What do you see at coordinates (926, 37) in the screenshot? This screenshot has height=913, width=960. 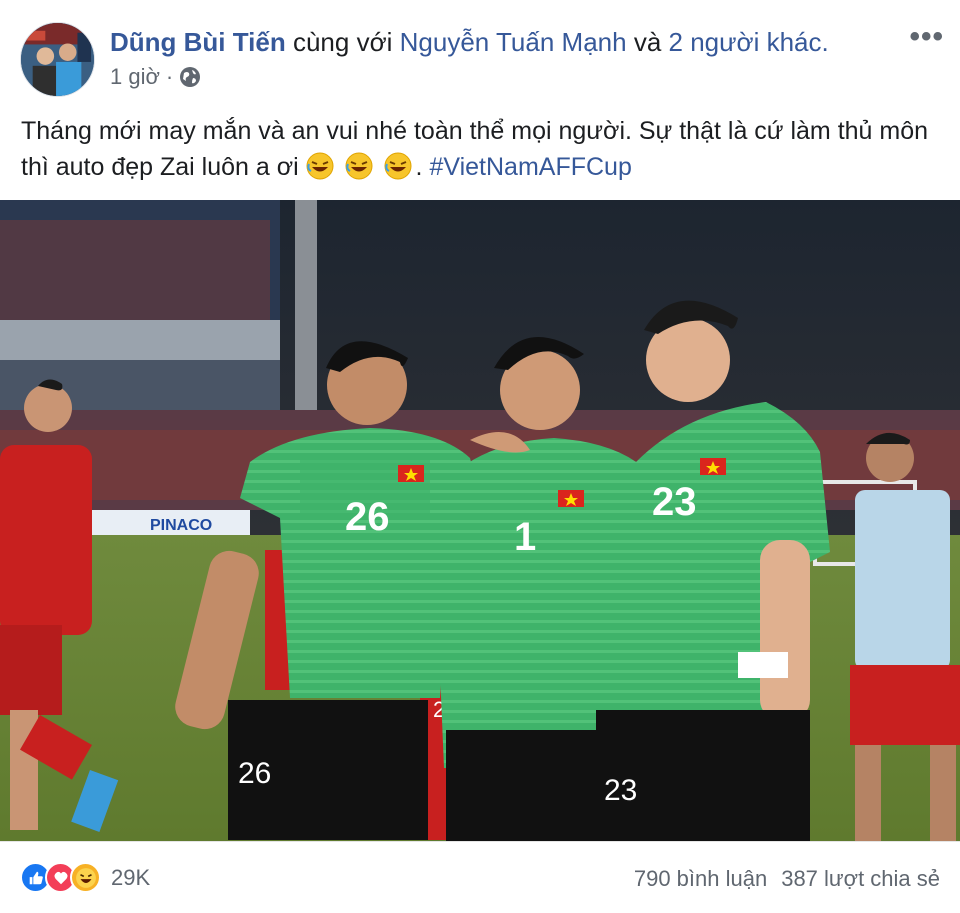 I see `more-options-button: •••` at bounding box center [926, 37].